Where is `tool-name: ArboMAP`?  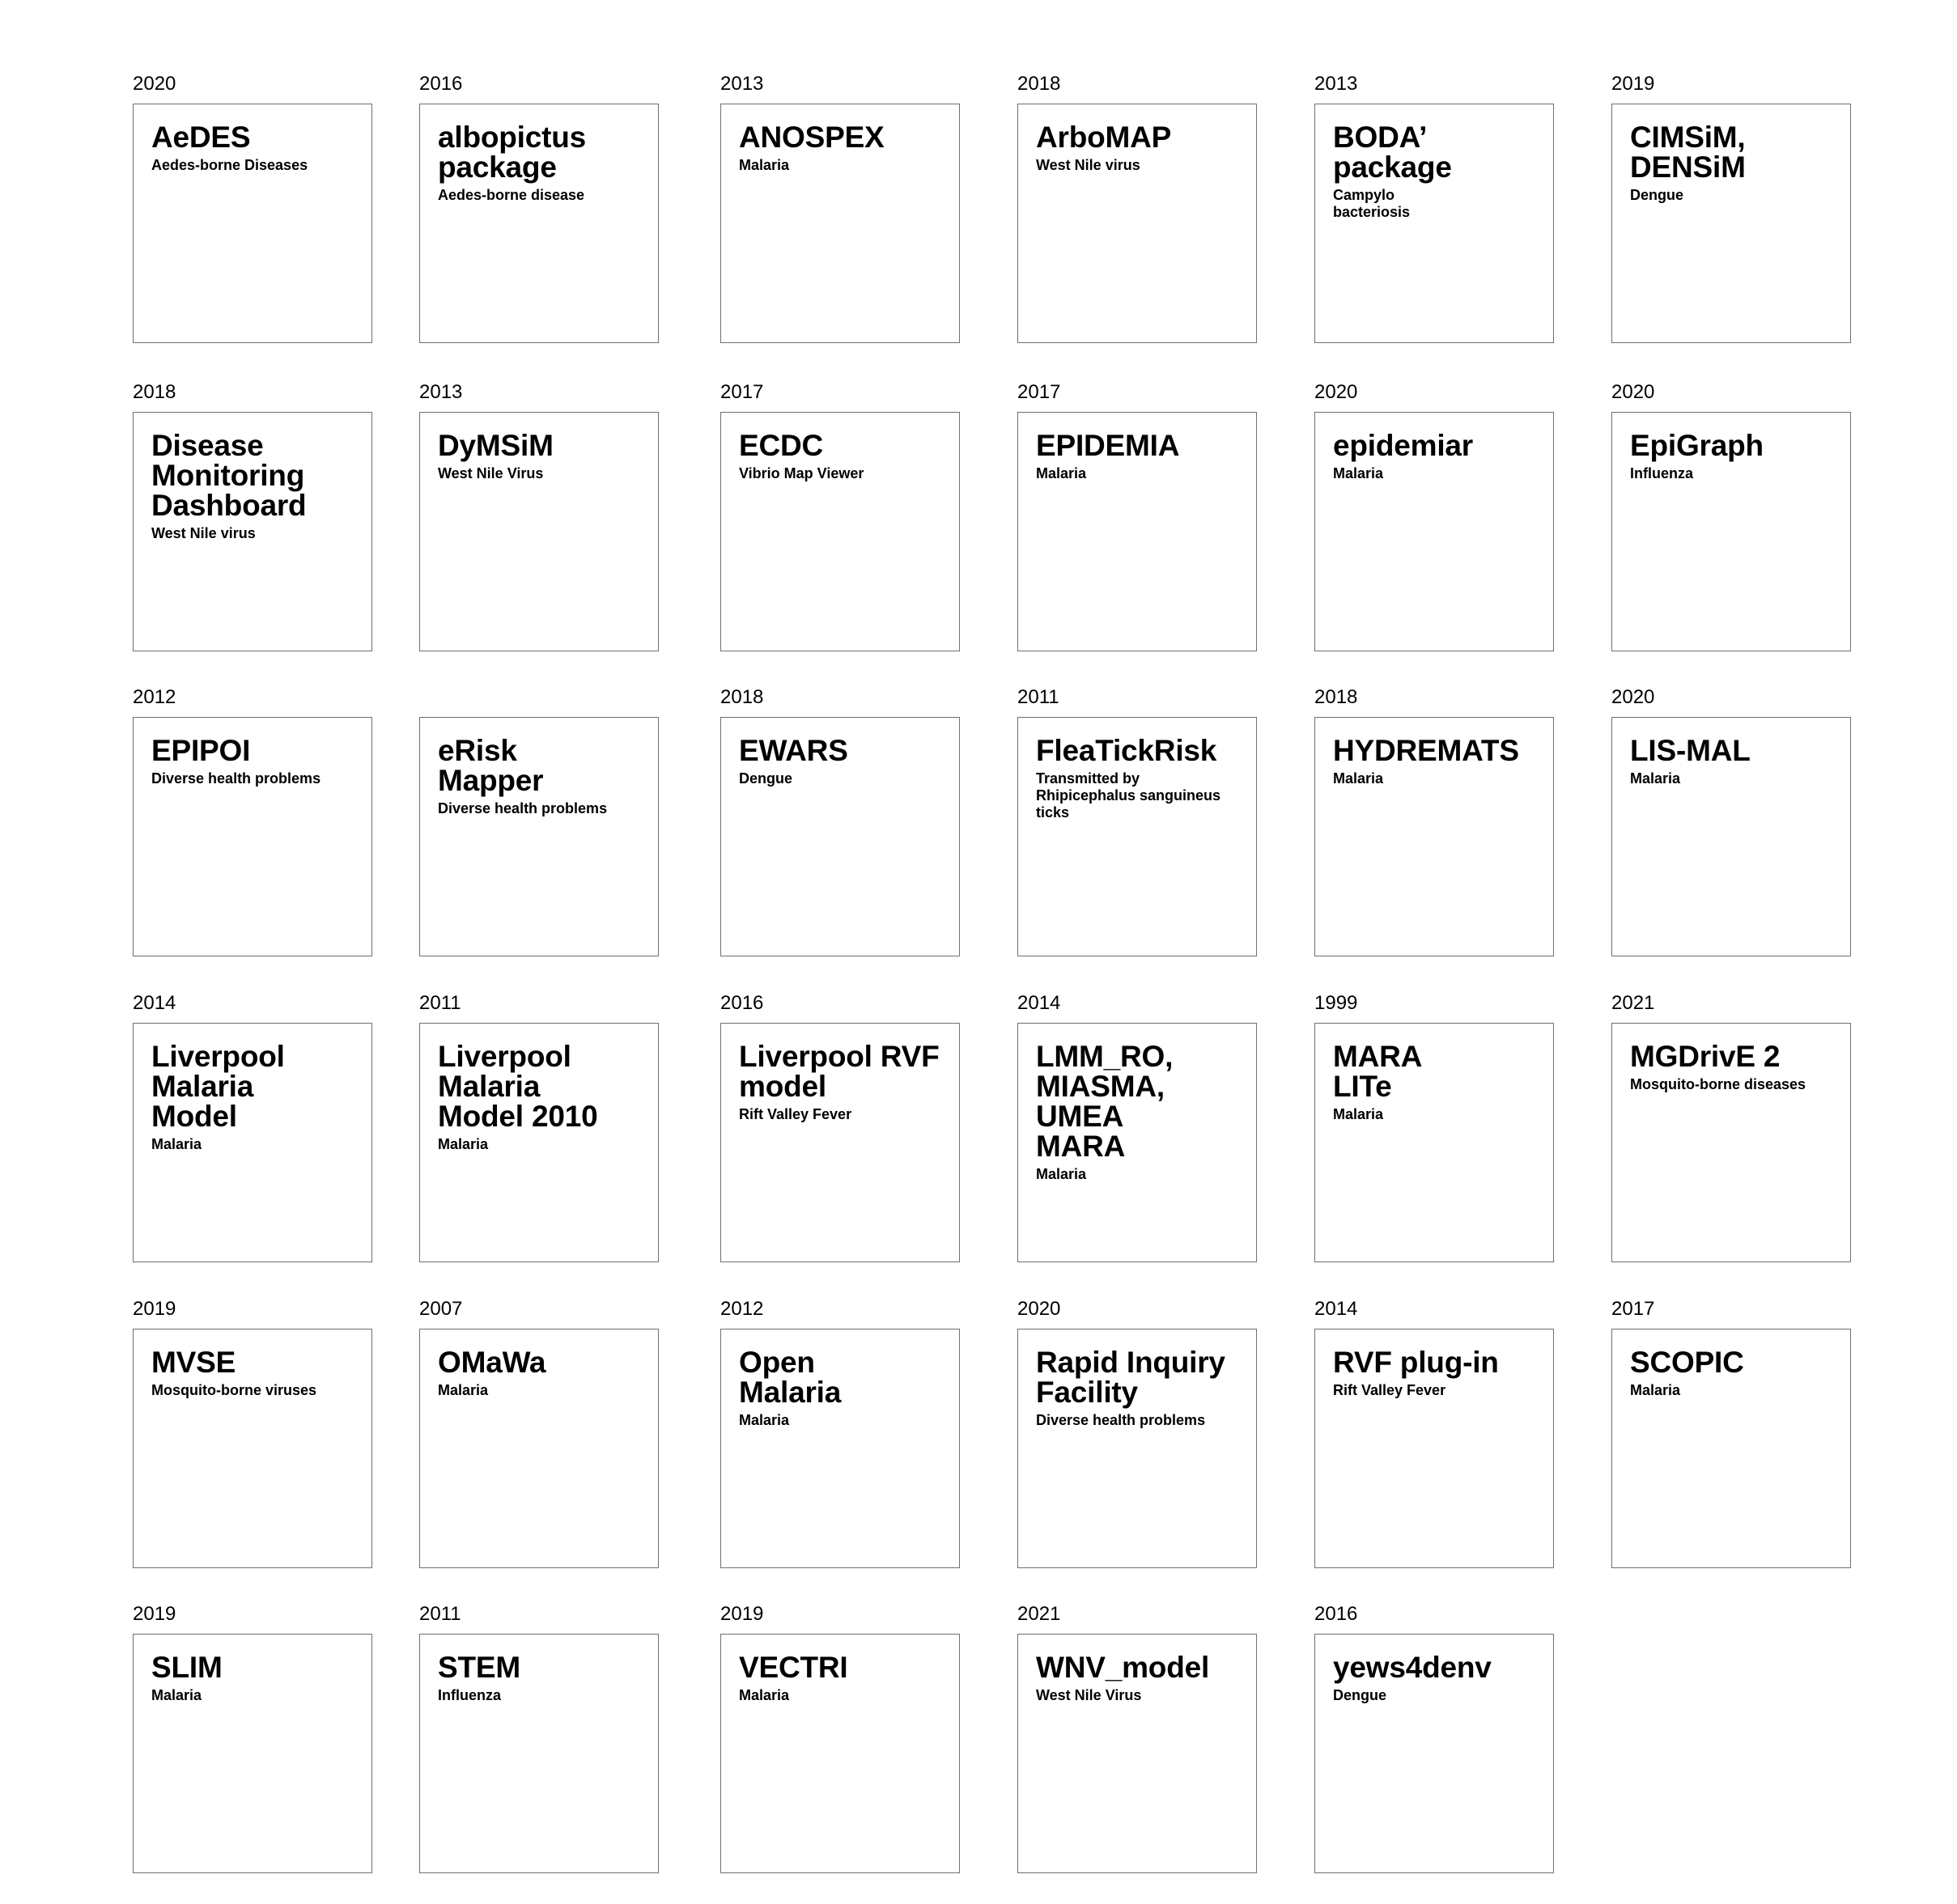 tool-name: ArboMAP is located at coordinates (1104, 137).